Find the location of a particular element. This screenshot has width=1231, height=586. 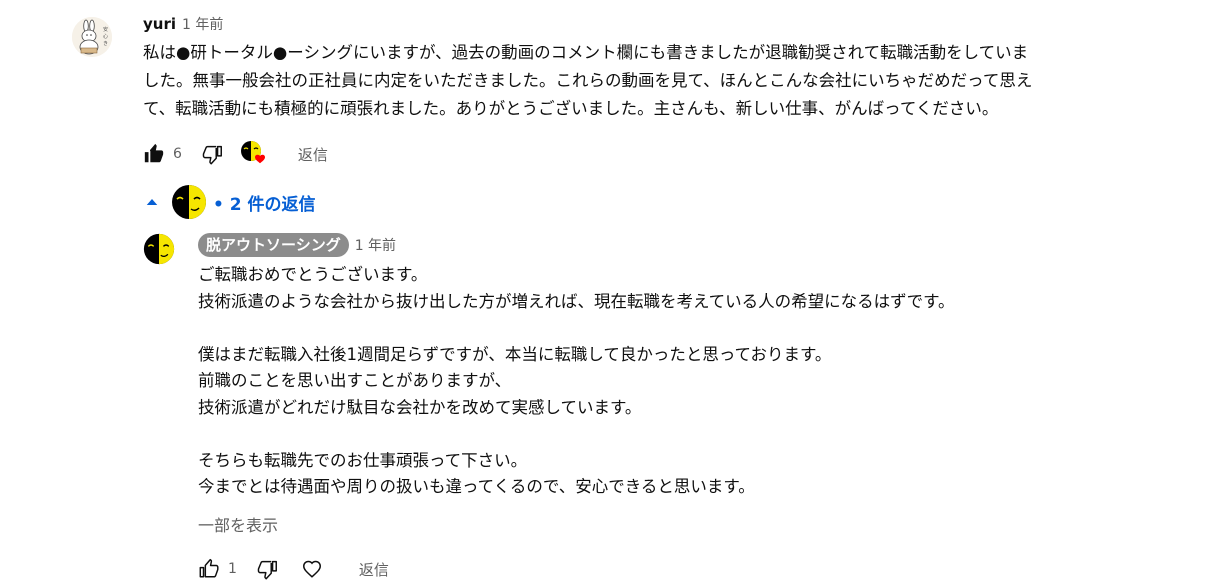

thumbs-up-icon is located at coordinates (209, 568).